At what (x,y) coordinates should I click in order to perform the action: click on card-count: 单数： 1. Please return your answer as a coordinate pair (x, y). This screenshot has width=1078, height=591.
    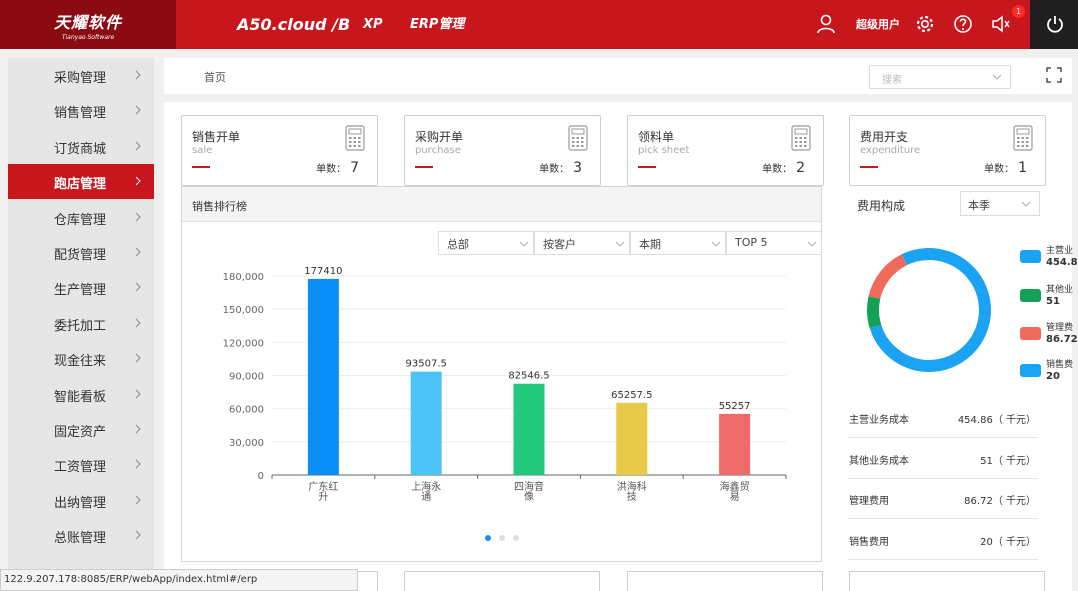
    Looking at the image, I should click on (1005, 168).